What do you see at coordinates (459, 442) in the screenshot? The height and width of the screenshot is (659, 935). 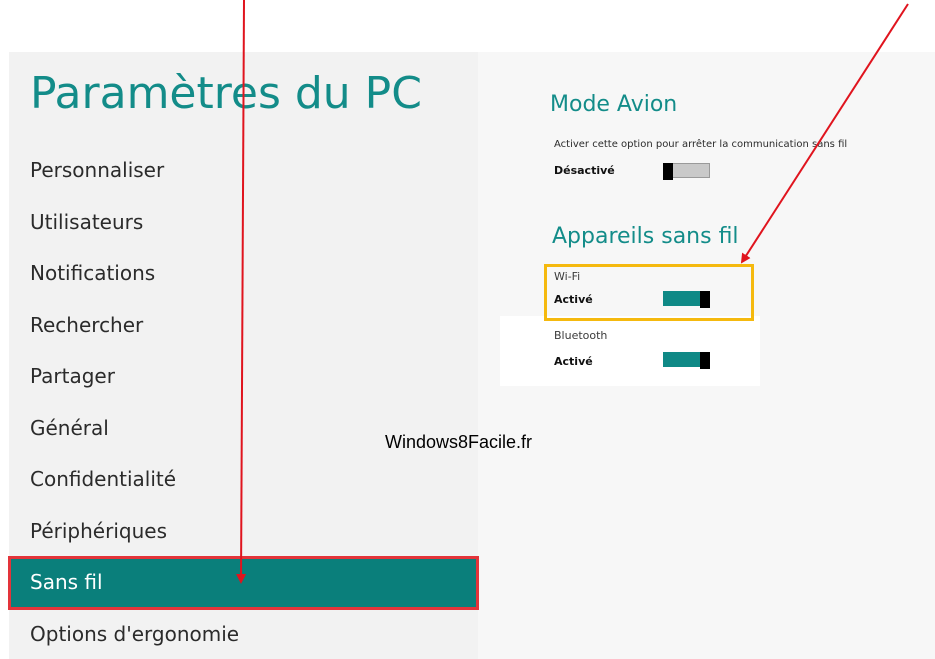 I see `watermark: Windows8Facile.fr` at bounding box center [459, 442].